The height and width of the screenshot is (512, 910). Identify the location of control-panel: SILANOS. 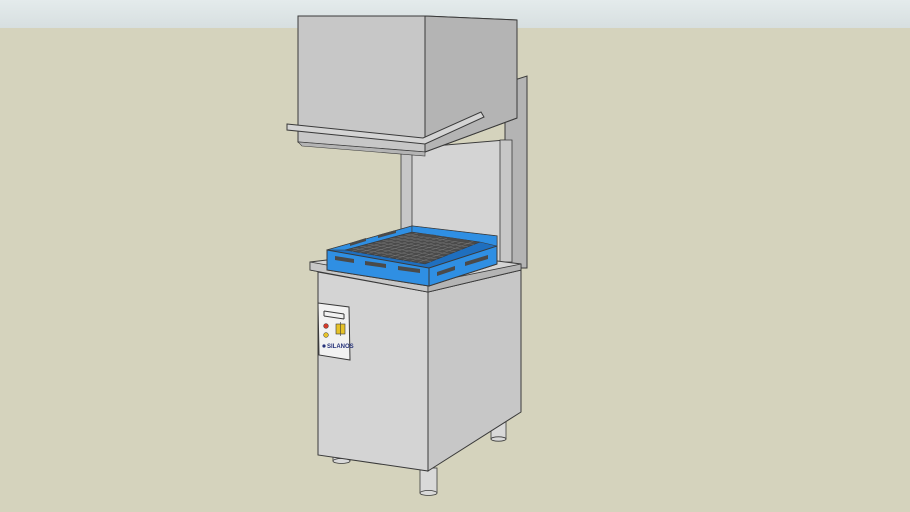
(335, 331).